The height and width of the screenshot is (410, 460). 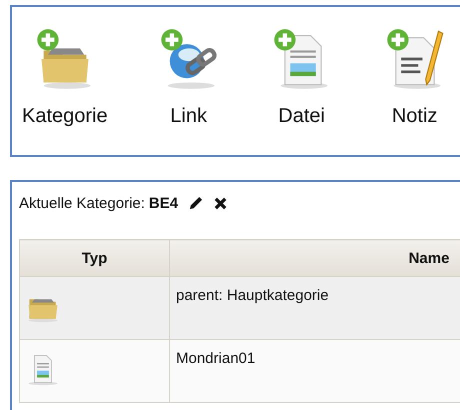 I want to click on add-button: Datei, so click(x=302, y=91).